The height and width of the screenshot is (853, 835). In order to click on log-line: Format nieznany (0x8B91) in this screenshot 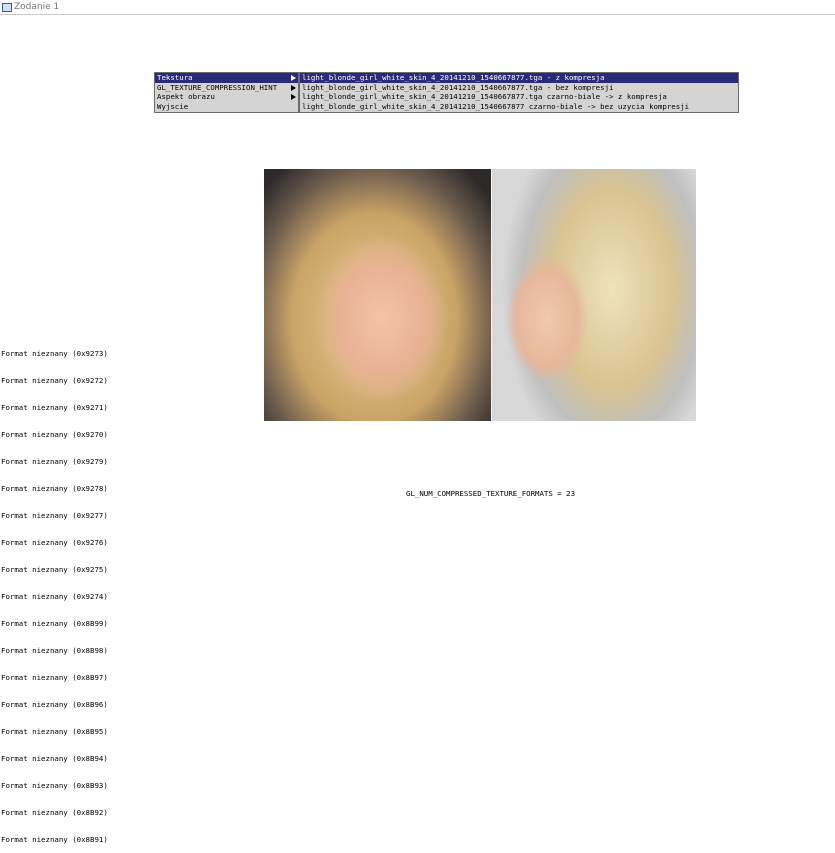, I will do `click(54, 839)`.